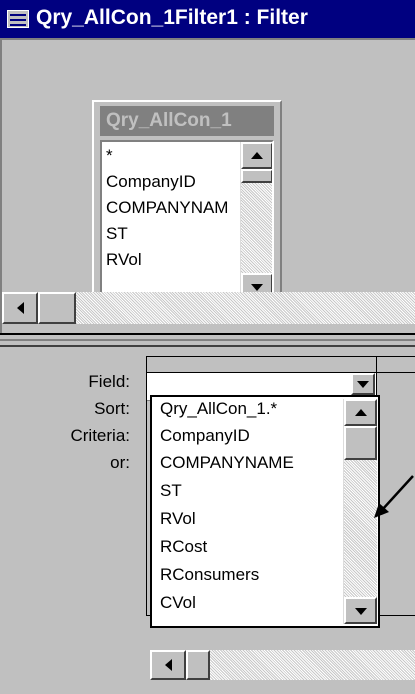 Image resolution: width=415 pixels, height=694 pixels. Describe the element at coordinates (183, 547) in the screenshot. I see `dropdown-option: RCost` at that location.